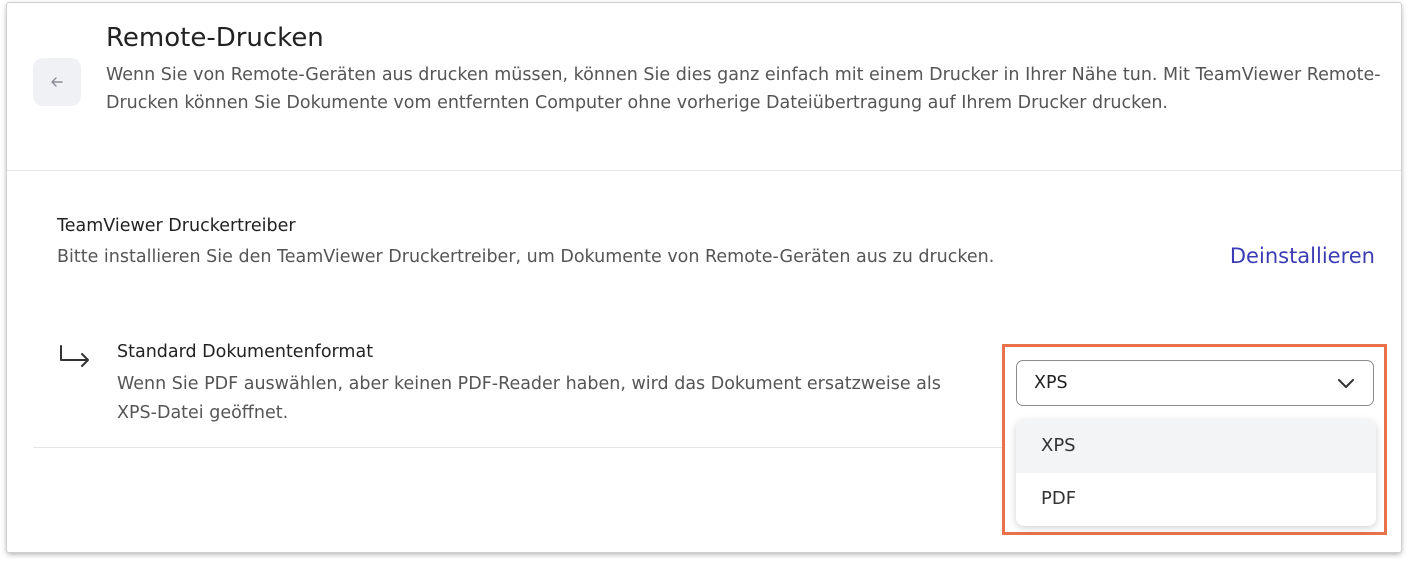 The image size is (1409, 562). I want to click on option-label: PDF, so click(1059, 498).